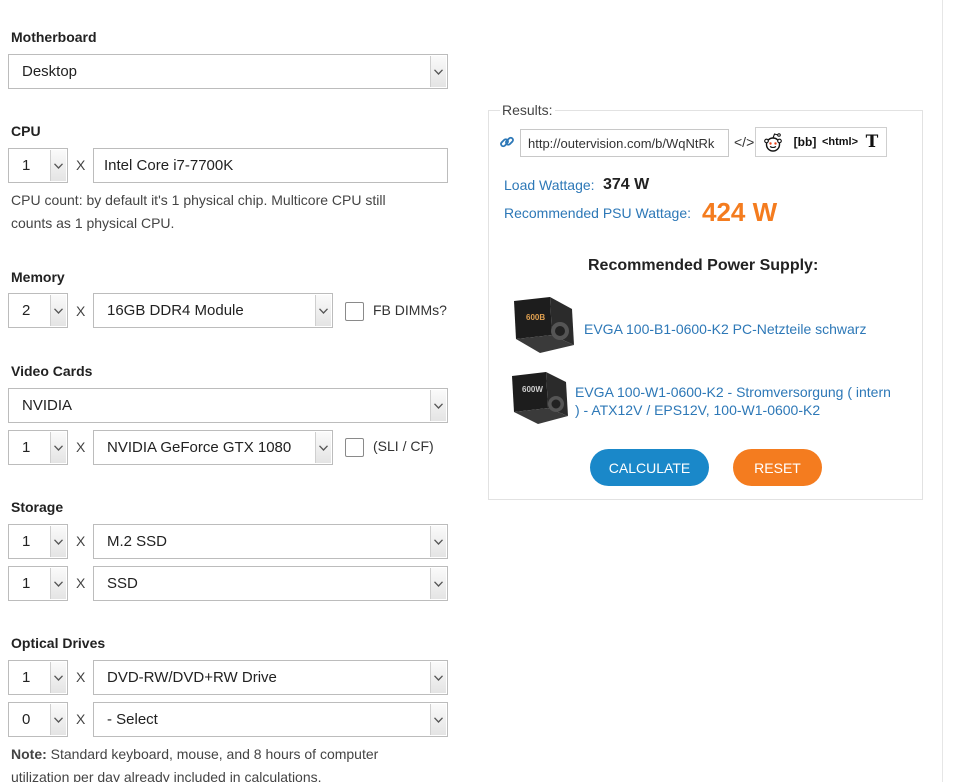 This screenshot has width=976, height=782. Describe the element at coordinates (703, 265) in the screenshot. I see `recommended-psu-heading: Recommended Power Supply:` at that location.